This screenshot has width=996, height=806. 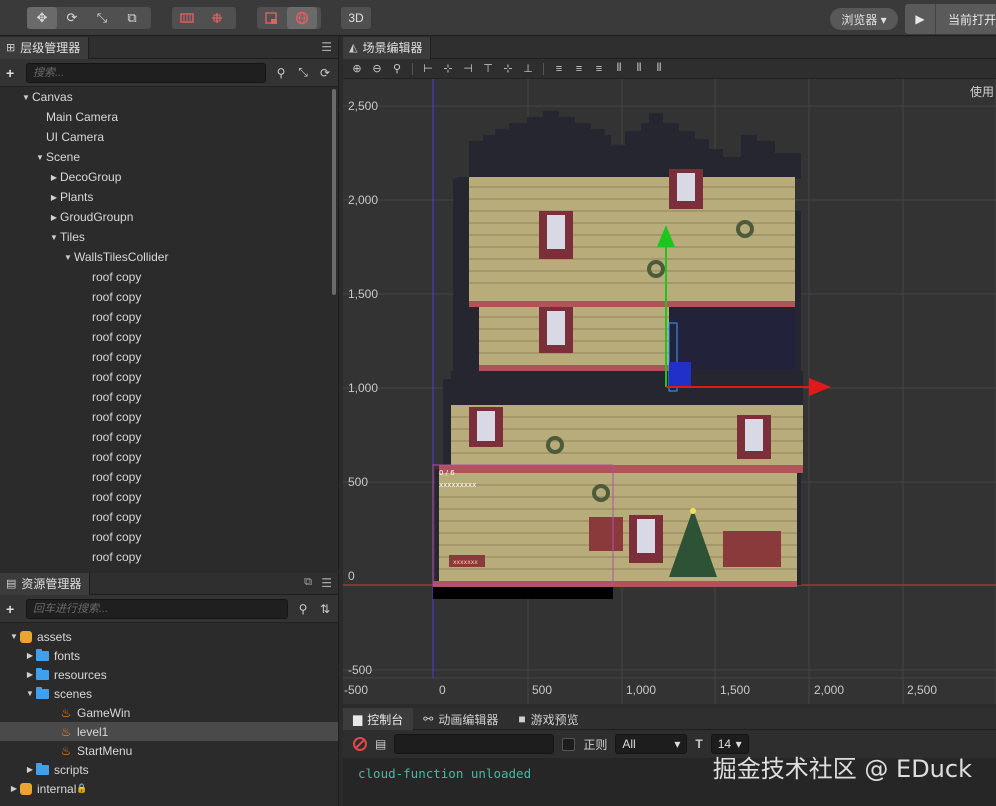 I want to click on asset-item: ▼ assets, so click(x=169, y=636).